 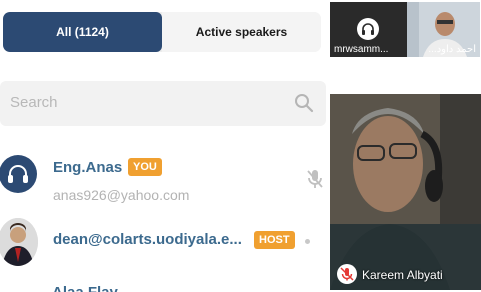 I want to click on host-badge: HOST, so click(x=274, y=240).